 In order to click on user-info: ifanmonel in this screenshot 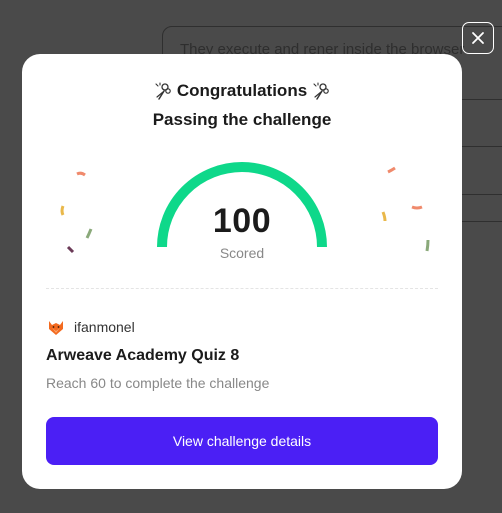, I will do `click(90, 327)`.